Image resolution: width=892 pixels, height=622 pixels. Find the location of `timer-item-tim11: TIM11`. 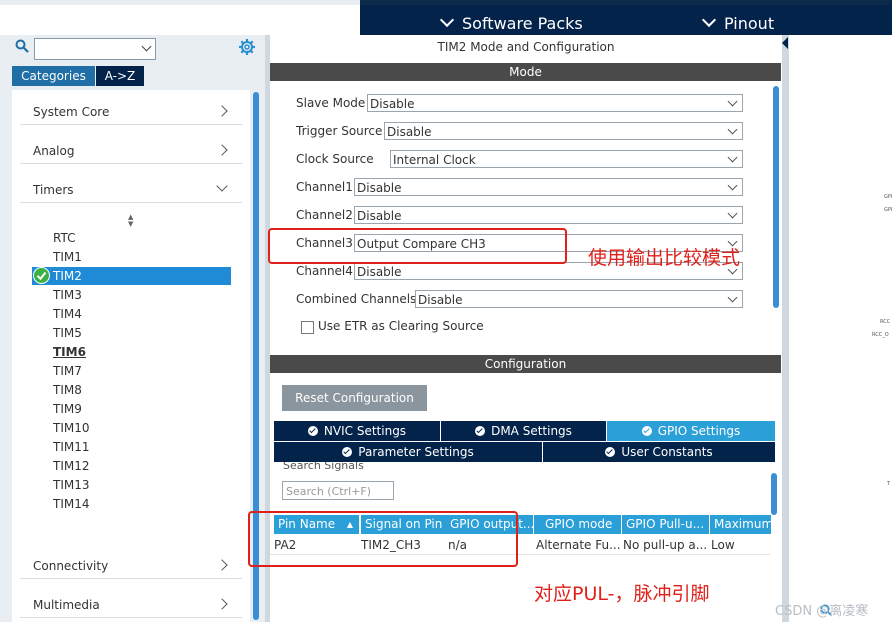

timer-item-tim11: TIM11 is located at coordinates (71, 447).